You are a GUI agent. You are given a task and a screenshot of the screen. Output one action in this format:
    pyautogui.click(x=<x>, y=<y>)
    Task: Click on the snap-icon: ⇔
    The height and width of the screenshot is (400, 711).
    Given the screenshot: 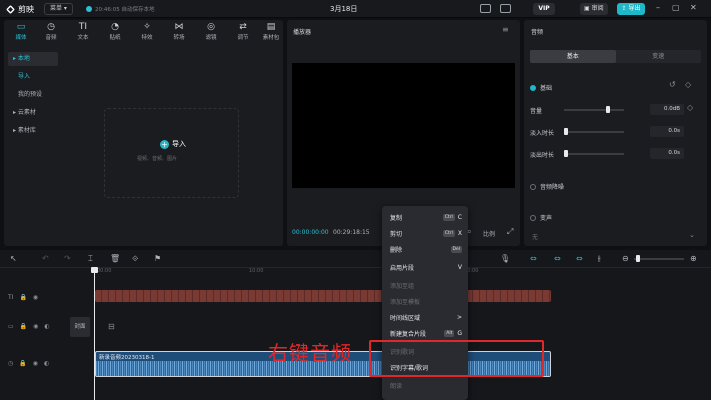 What is the action you would take?
    pyautogui.click(x=557, y=258)
    